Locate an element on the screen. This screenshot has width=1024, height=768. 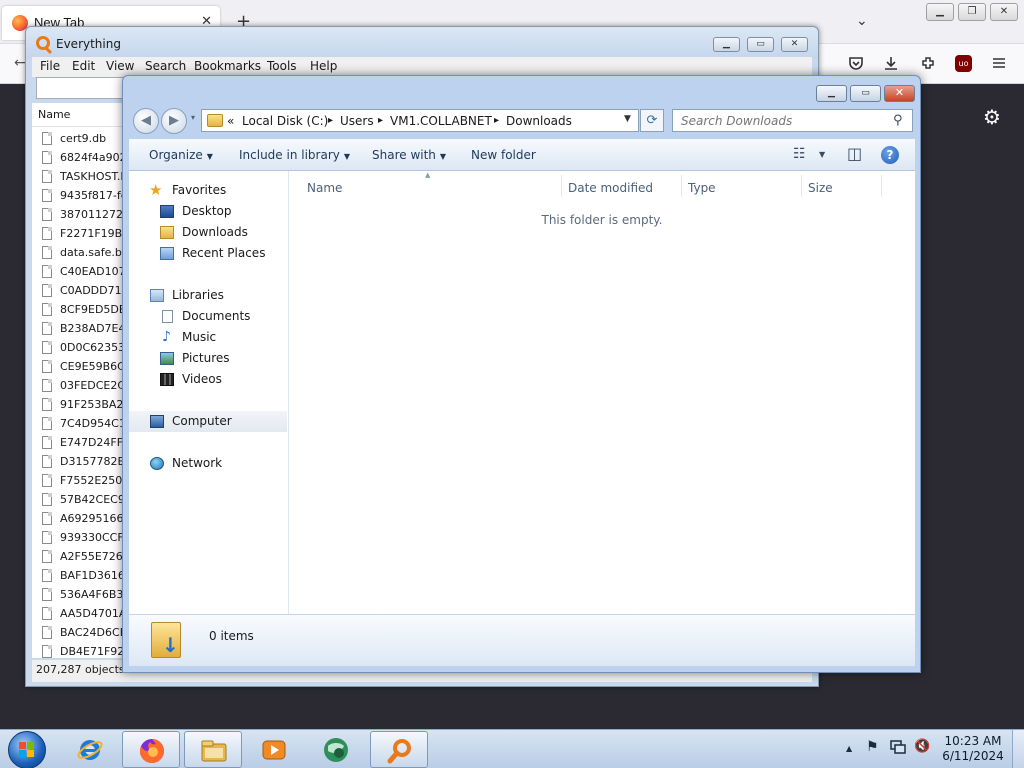
list-item: E747D24FF18 is located at coordinates (79, 442).